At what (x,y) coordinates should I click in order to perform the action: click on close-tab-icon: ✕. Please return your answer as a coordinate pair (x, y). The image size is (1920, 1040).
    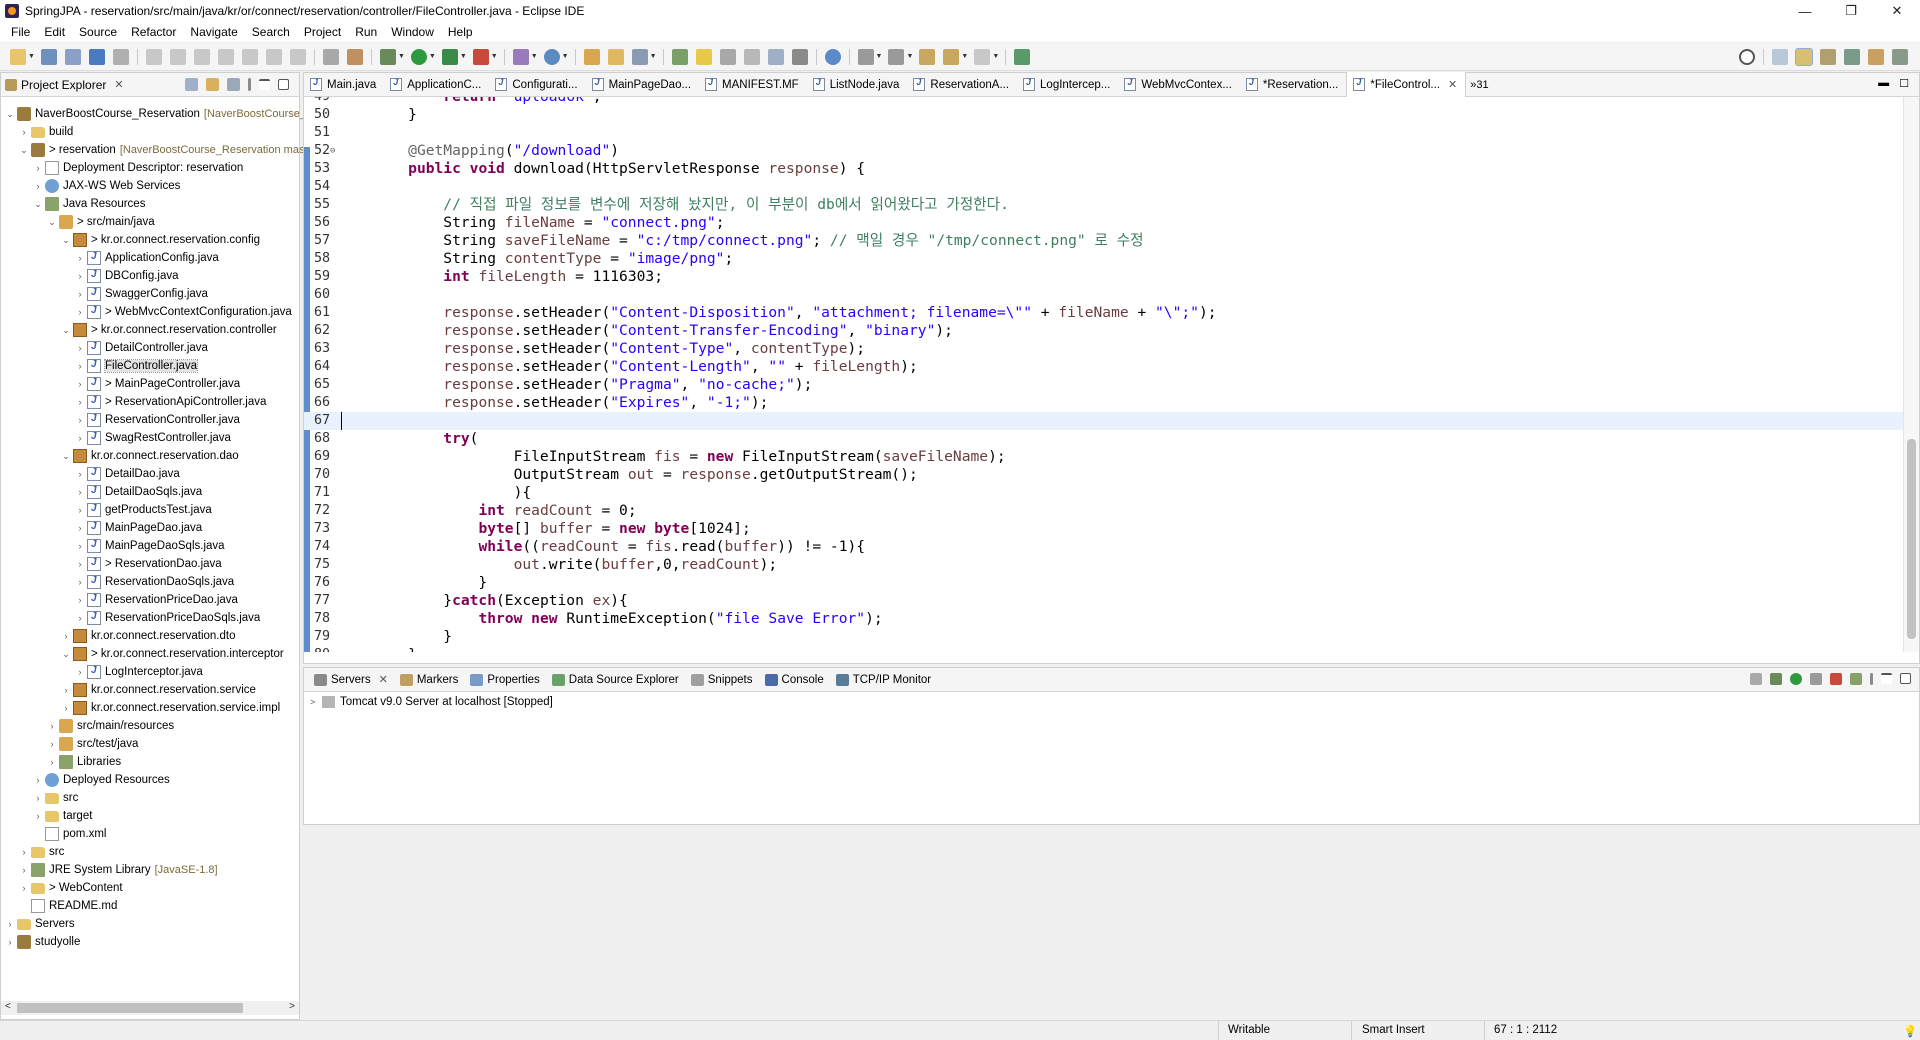
    Looking at the image, I should click on (1452, 84).